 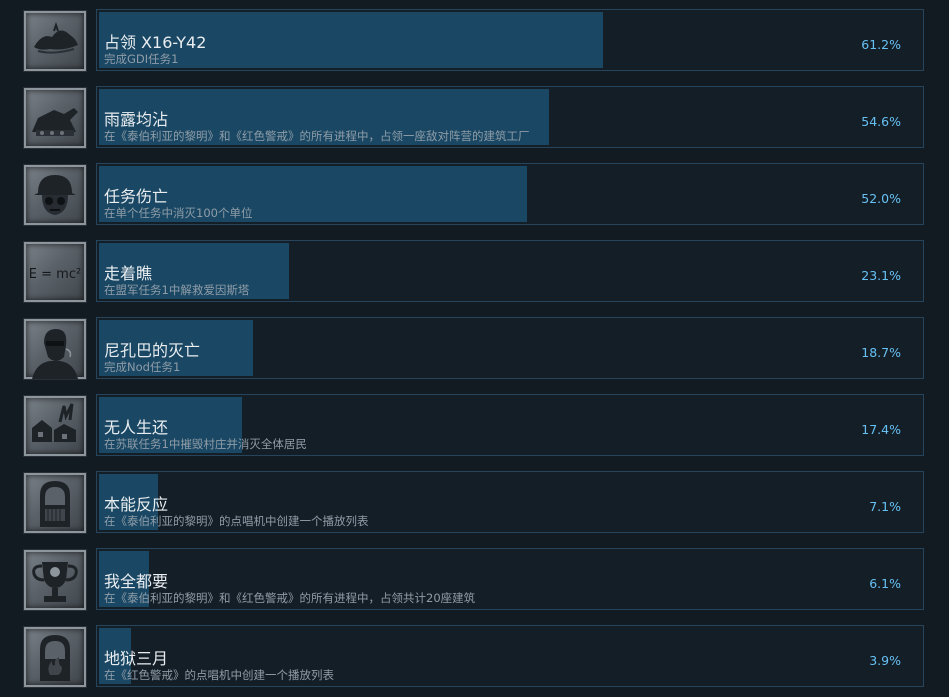 I want to click on achievement-title: 地狱三月, so click(x=136, y=658).